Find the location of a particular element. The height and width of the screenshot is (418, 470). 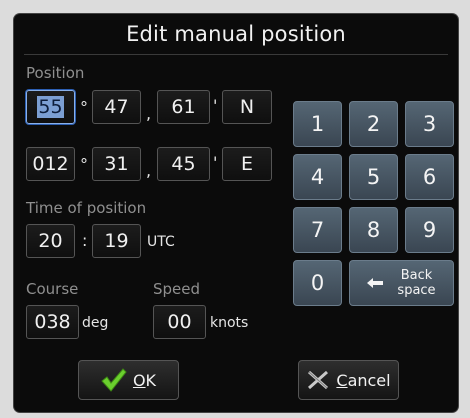

latitude-degrees-value: 55 is located at coordinates (50, 107).